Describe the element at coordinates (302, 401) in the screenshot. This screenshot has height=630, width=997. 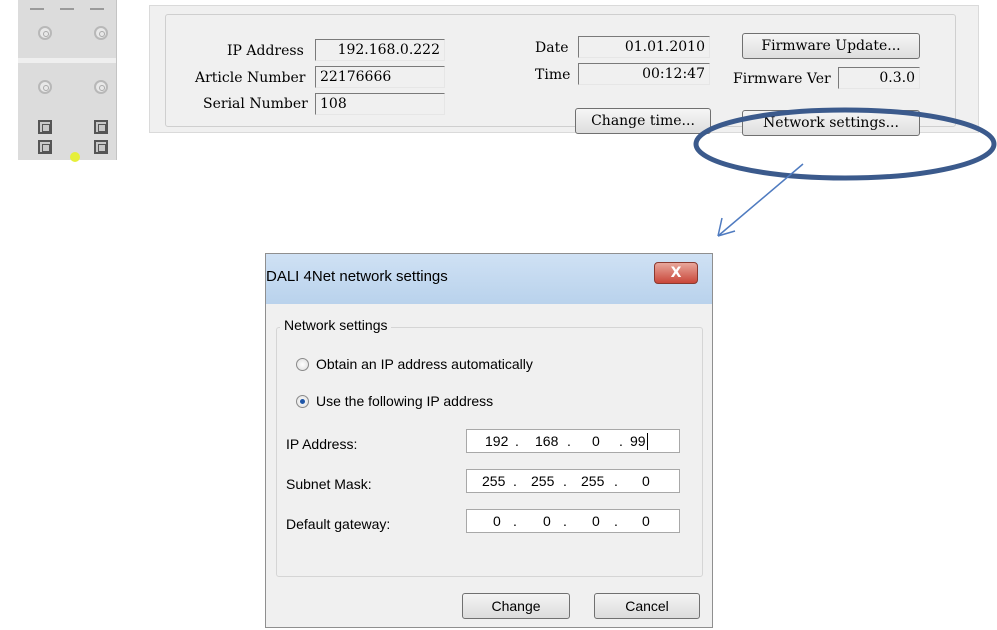
I see `use-following-ip-radio` at that location.